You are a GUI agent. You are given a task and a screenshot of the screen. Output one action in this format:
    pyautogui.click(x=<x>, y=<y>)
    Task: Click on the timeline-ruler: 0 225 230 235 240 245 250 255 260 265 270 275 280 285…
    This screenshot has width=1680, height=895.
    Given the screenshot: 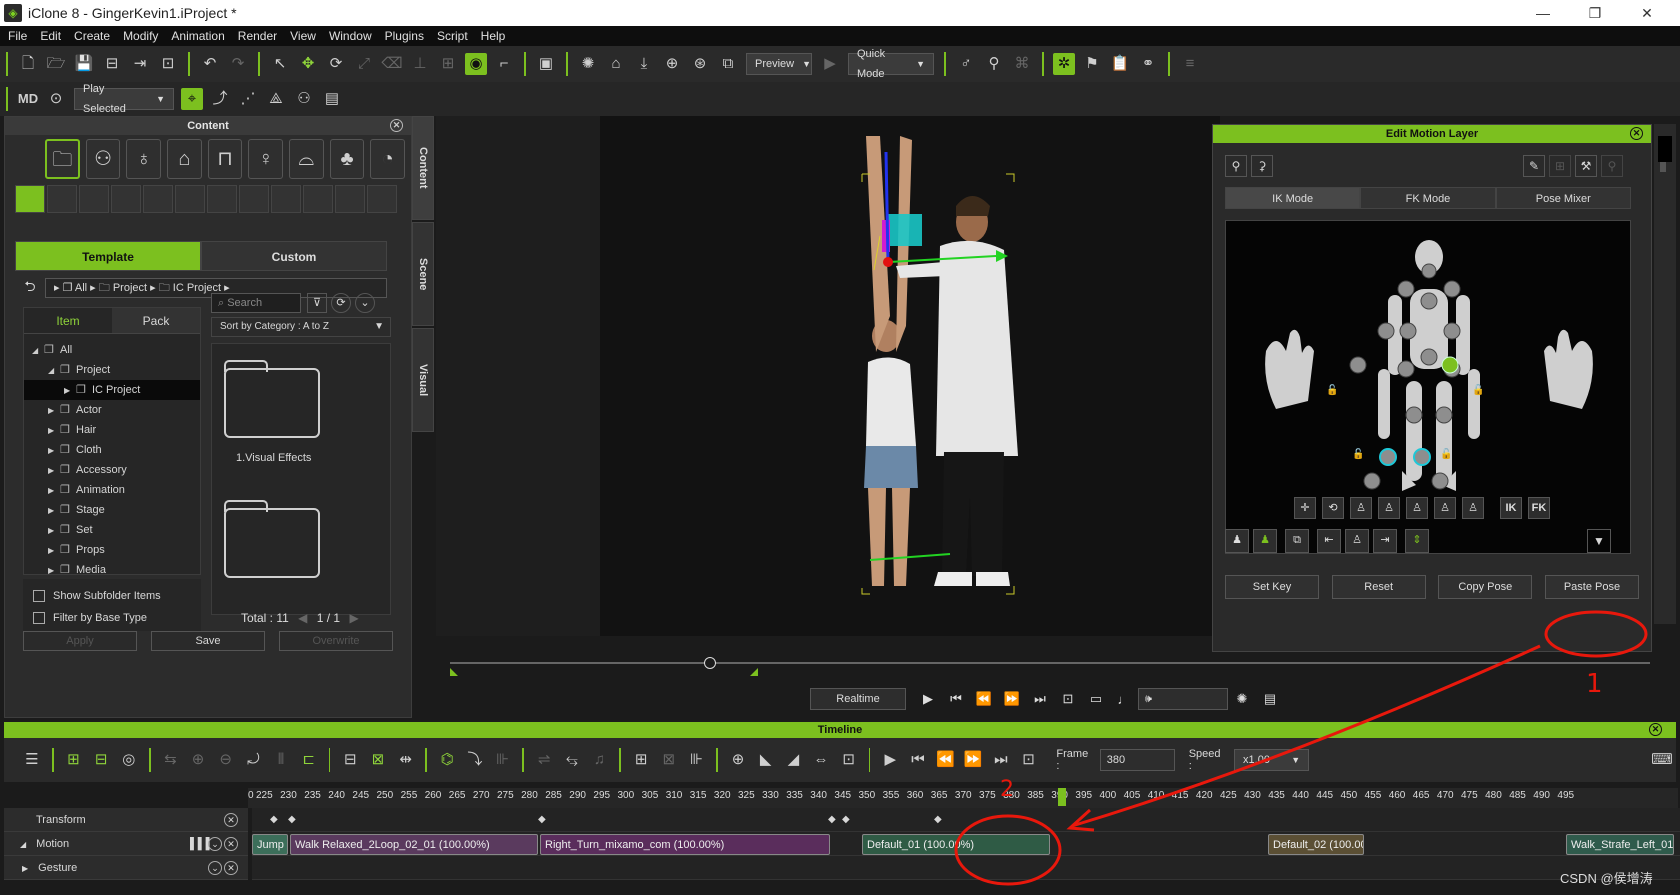 What is the action you would take?
    pyautogui.click(x=963, y=798)
    